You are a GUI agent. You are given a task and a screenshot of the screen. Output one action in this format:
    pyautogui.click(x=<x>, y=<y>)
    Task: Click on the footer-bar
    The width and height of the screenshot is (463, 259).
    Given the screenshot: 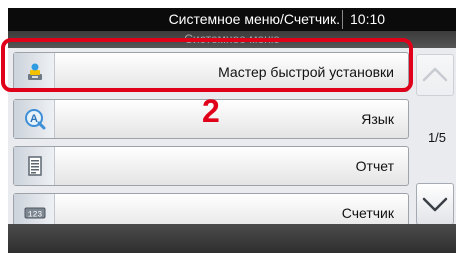 What is the action you would take?
    pyautogui.click(x=232, y=238)
    